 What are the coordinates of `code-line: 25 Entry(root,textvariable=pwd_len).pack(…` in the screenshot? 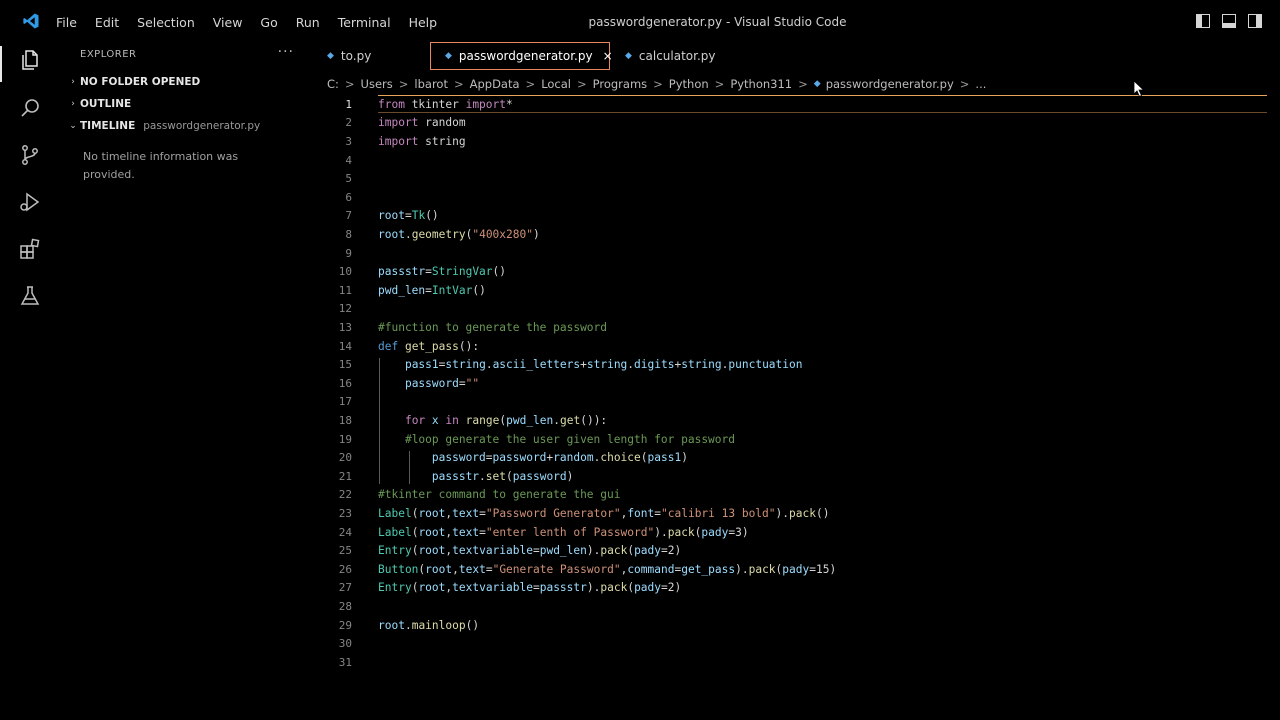 It's located at (789, 550).